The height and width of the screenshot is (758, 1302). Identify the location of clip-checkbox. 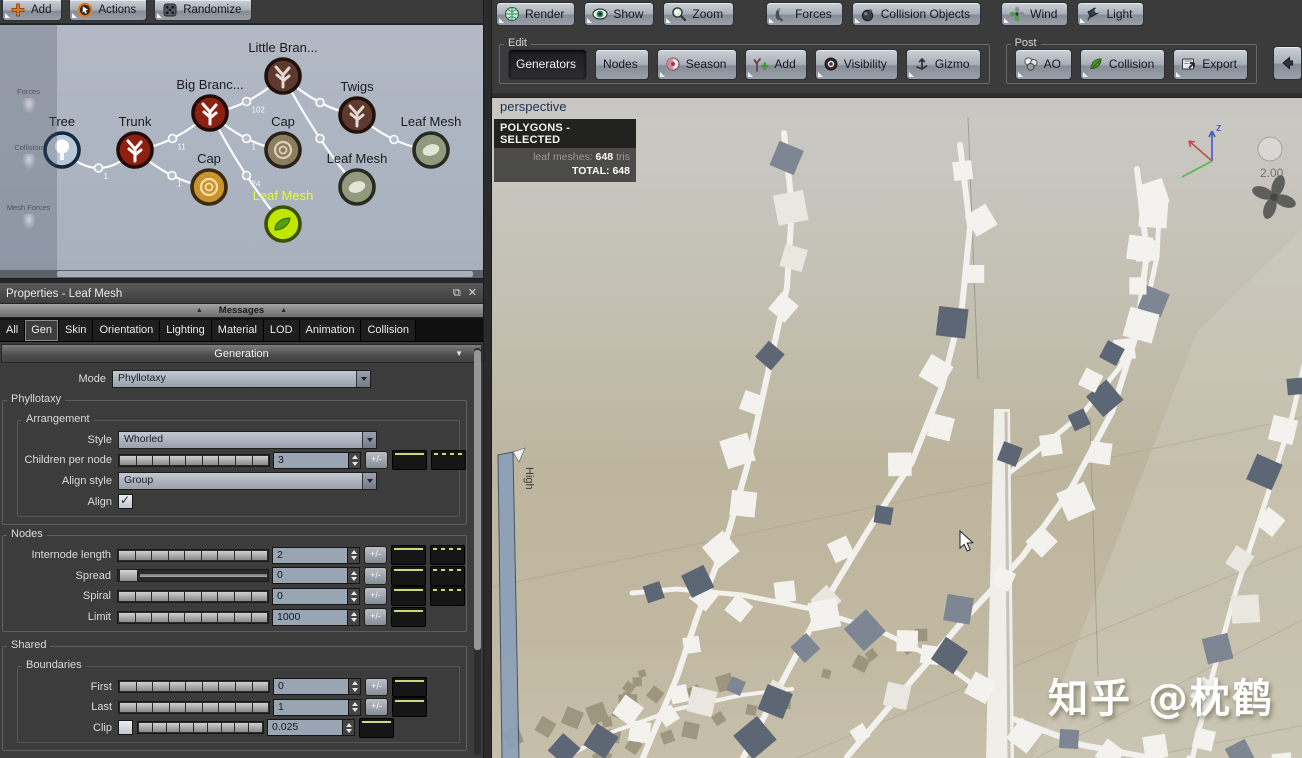
(125, 728).